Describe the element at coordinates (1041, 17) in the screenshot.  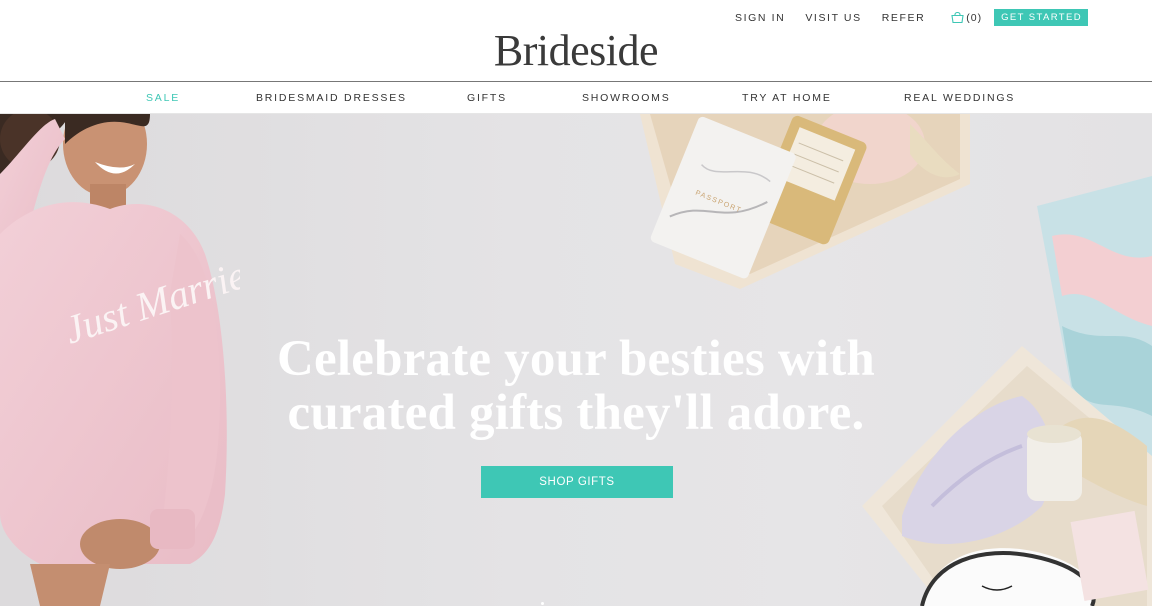
I see `get-started-button: GET STARTED` at that location.